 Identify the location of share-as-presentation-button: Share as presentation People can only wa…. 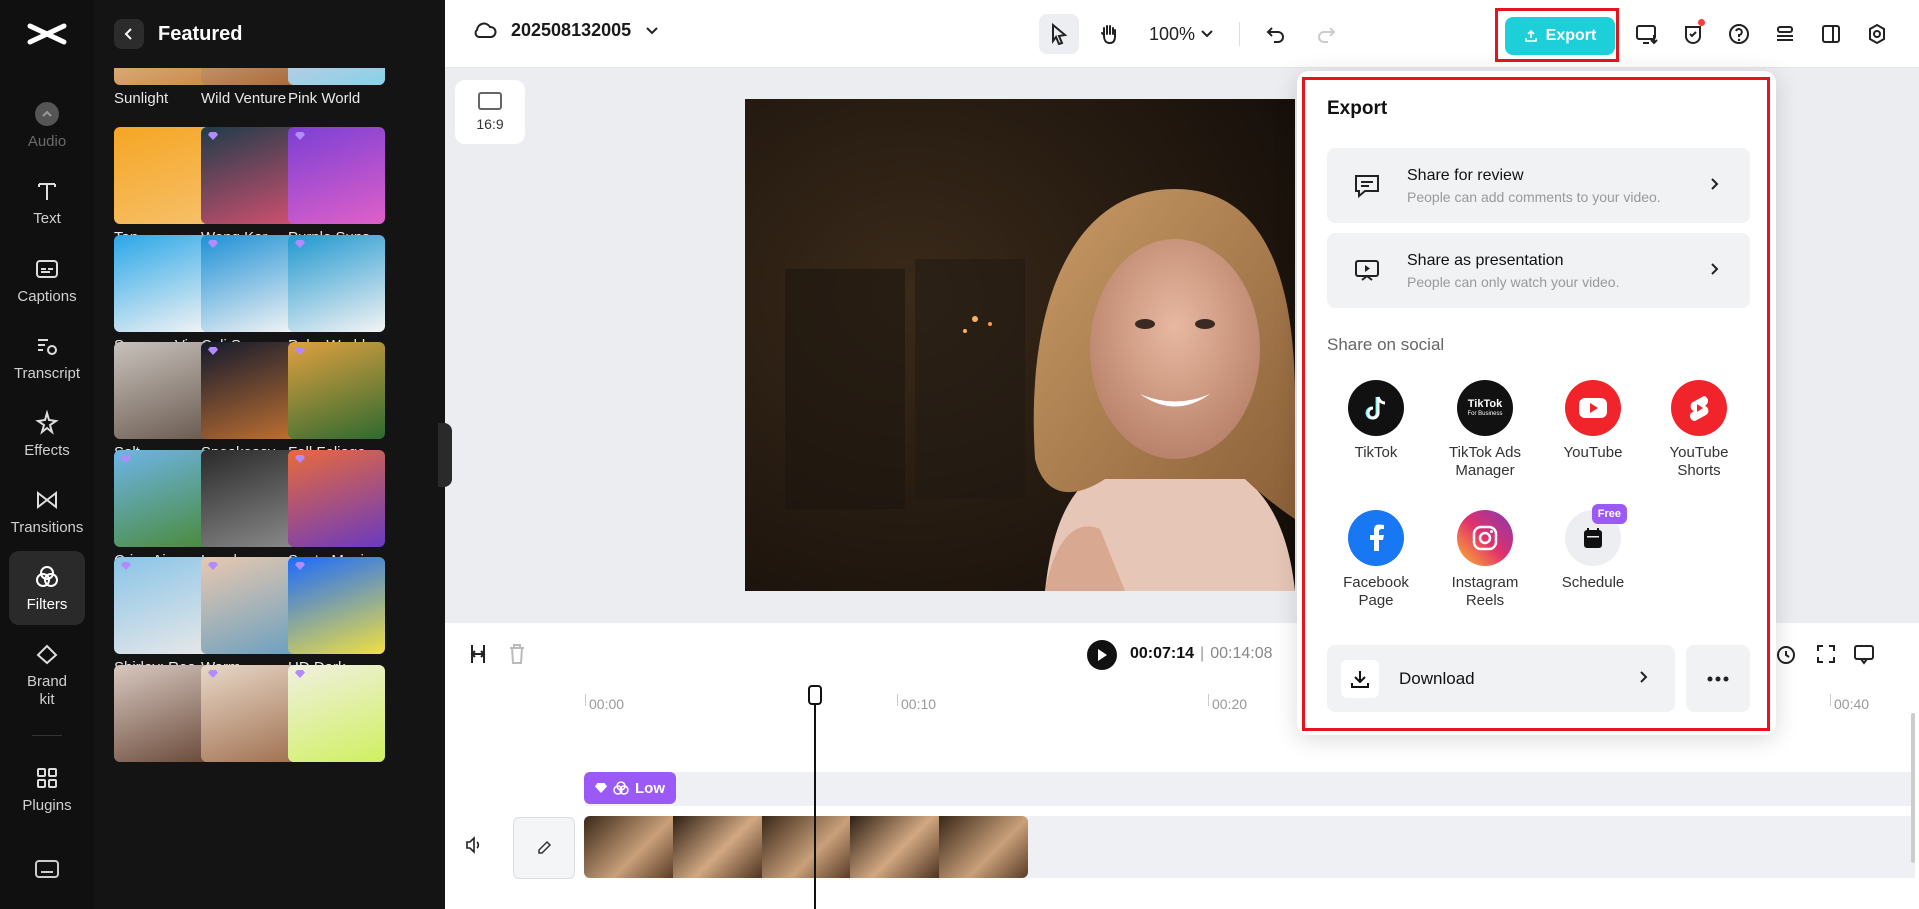
(1538, 270).